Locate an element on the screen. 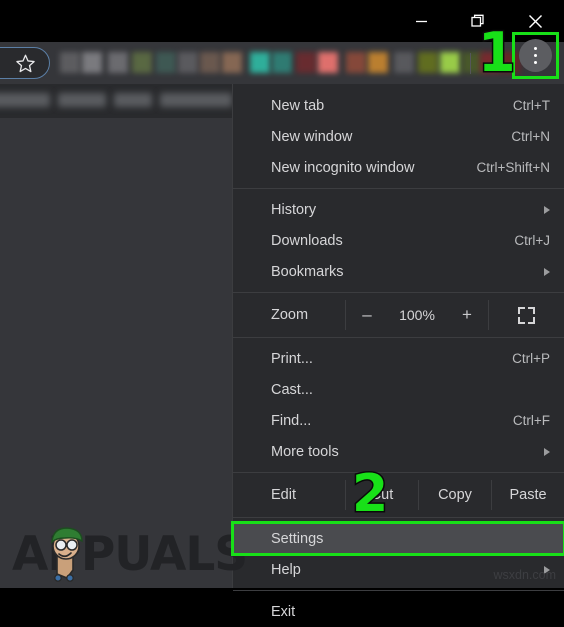  zoom-in-button: + is located at coordinates (467, 315).